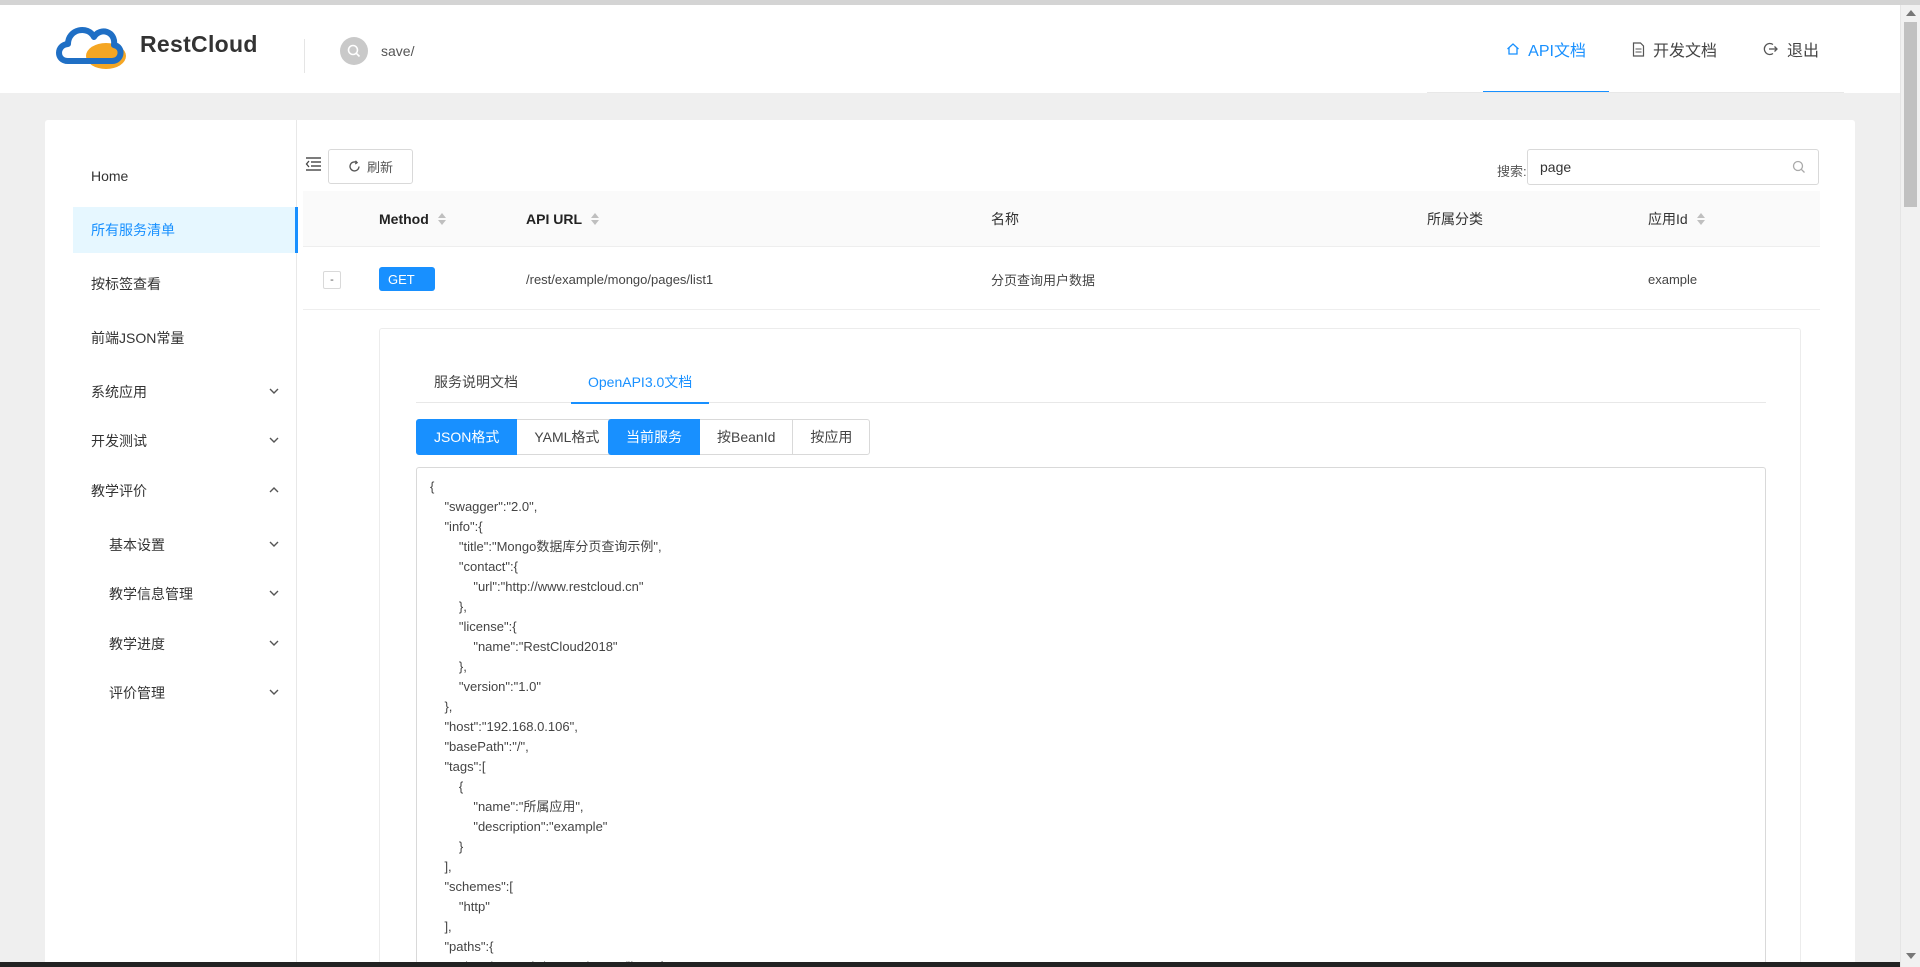 The width and height of the screenshot is (1920, 967). I want to click on column-header-method: Method, so click(412, 219).